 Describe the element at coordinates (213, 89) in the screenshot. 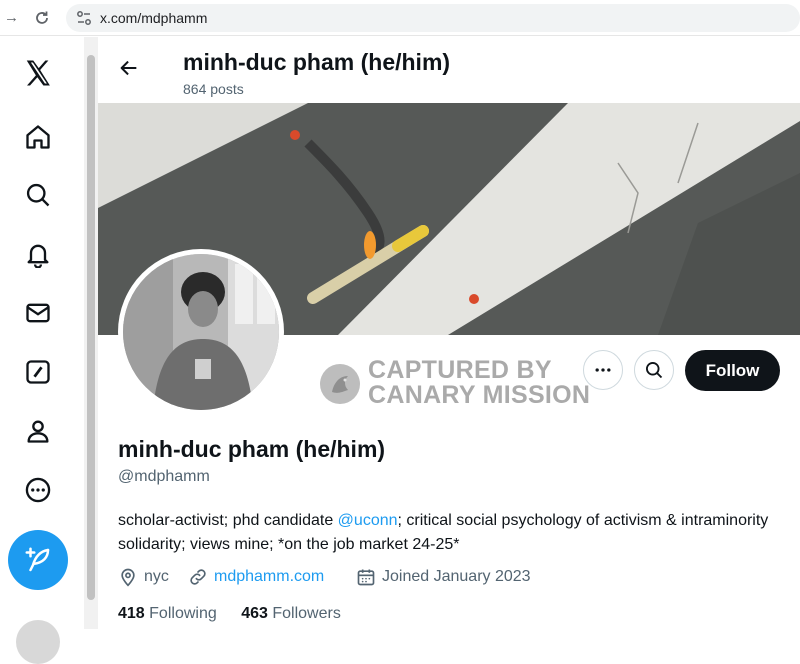

I see `post-count: 864 posts` at that location.